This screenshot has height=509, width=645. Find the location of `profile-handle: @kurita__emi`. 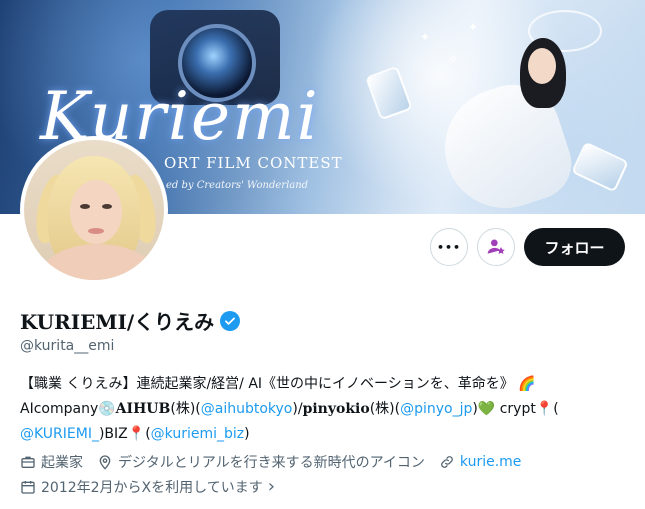

profile-handle: @kurita__emi is located at coordinates (67, 346).